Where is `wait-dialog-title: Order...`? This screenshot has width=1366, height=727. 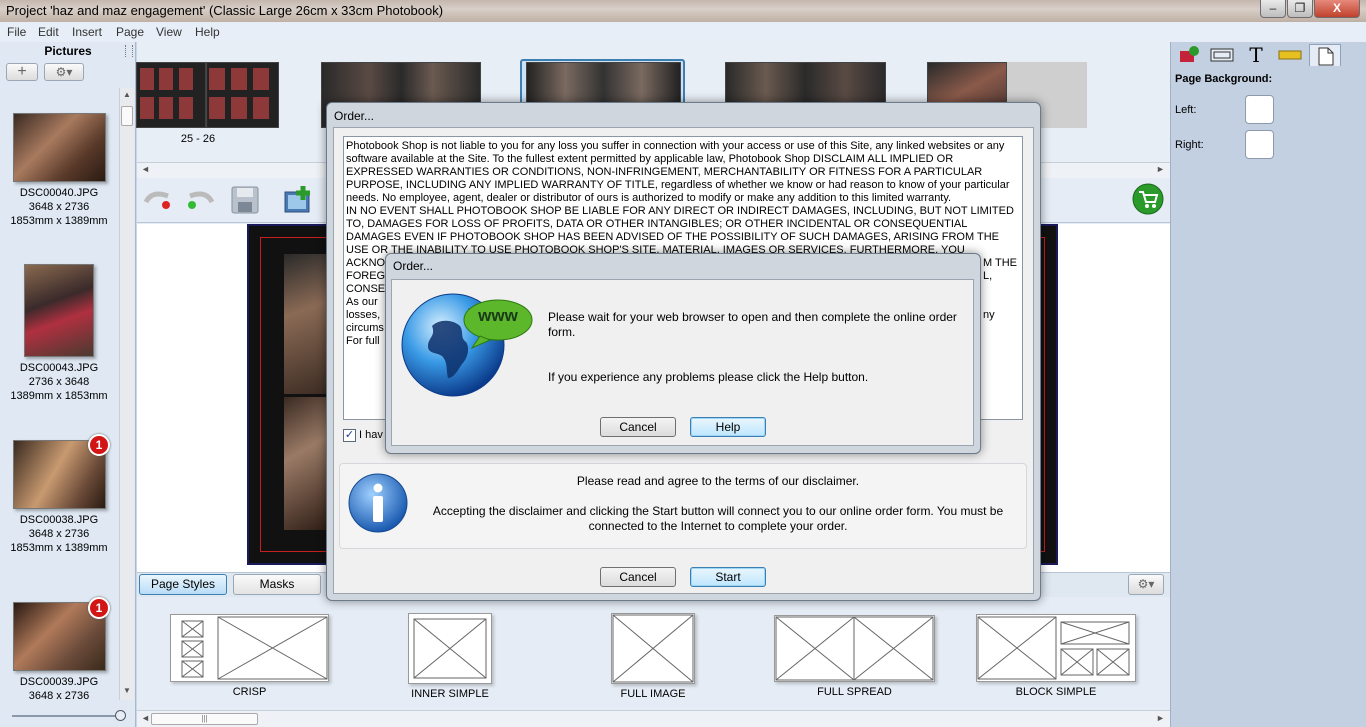
wait-dialog-title: Order... is located at coordinates (413, 266).